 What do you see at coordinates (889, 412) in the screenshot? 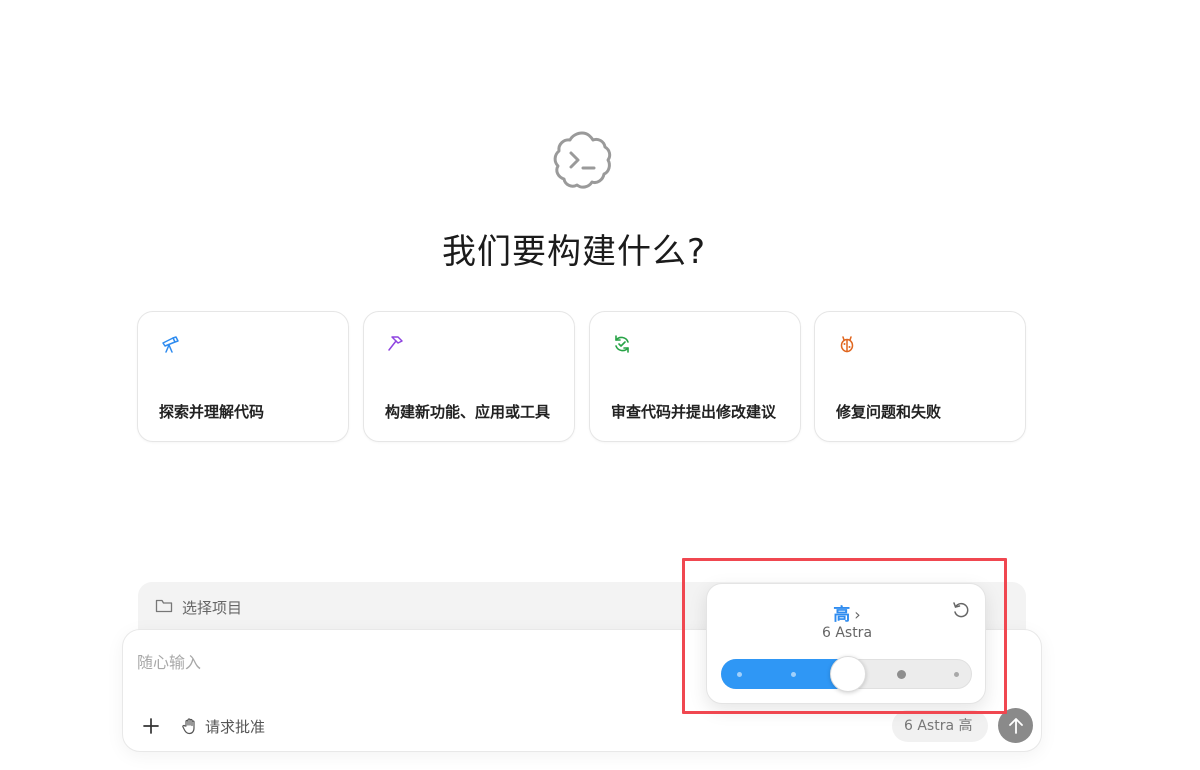
I see `card-label: 修复问题和失败` at bounding box center [889, 412].